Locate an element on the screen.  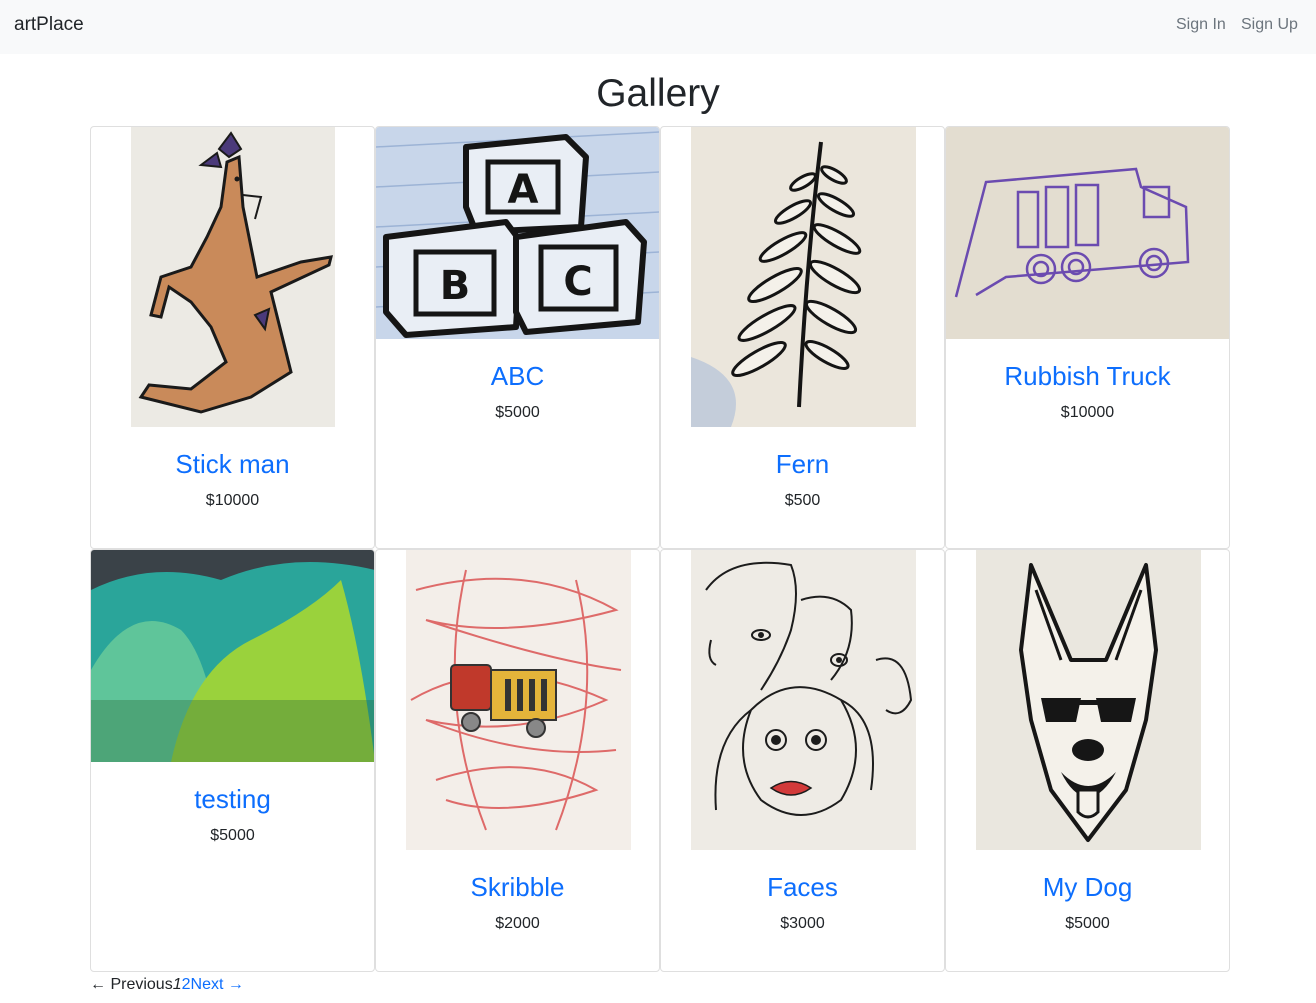
card-title-link: Skribble is located at coordinates (517, 887).